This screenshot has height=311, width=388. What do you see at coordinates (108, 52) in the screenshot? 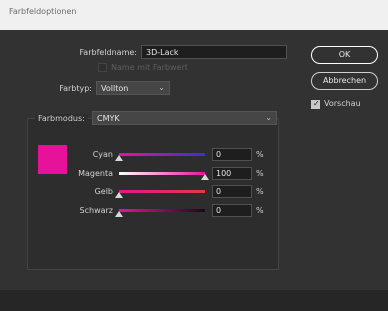
I see `swatch-name-label: Farbfeldname:` at bounding box center [108, 52].